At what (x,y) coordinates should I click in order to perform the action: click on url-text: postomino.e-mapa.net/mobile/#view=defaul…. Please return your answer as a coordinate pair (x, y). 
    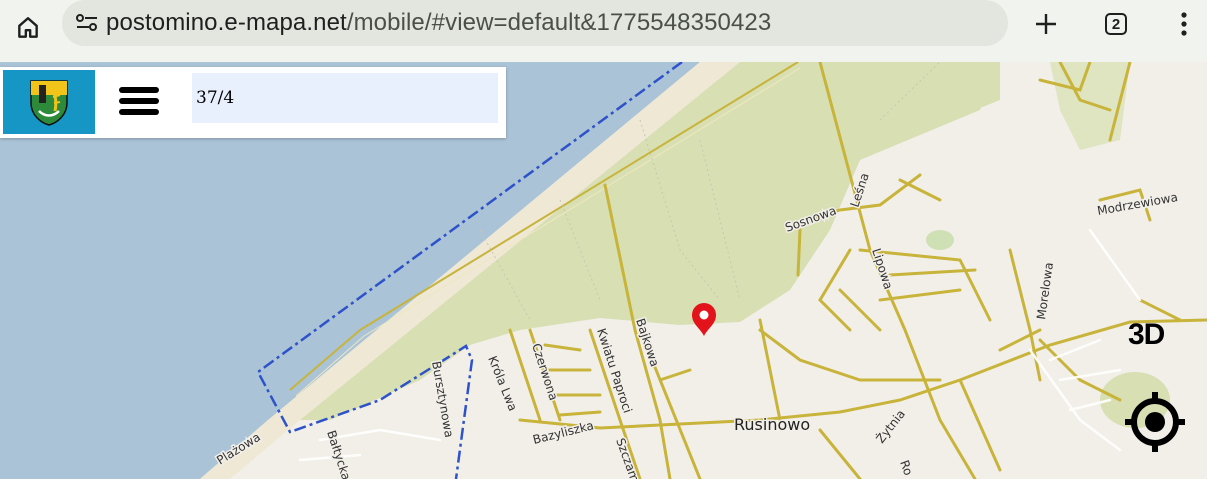
    Looking at the image, I should click on (438, 23).